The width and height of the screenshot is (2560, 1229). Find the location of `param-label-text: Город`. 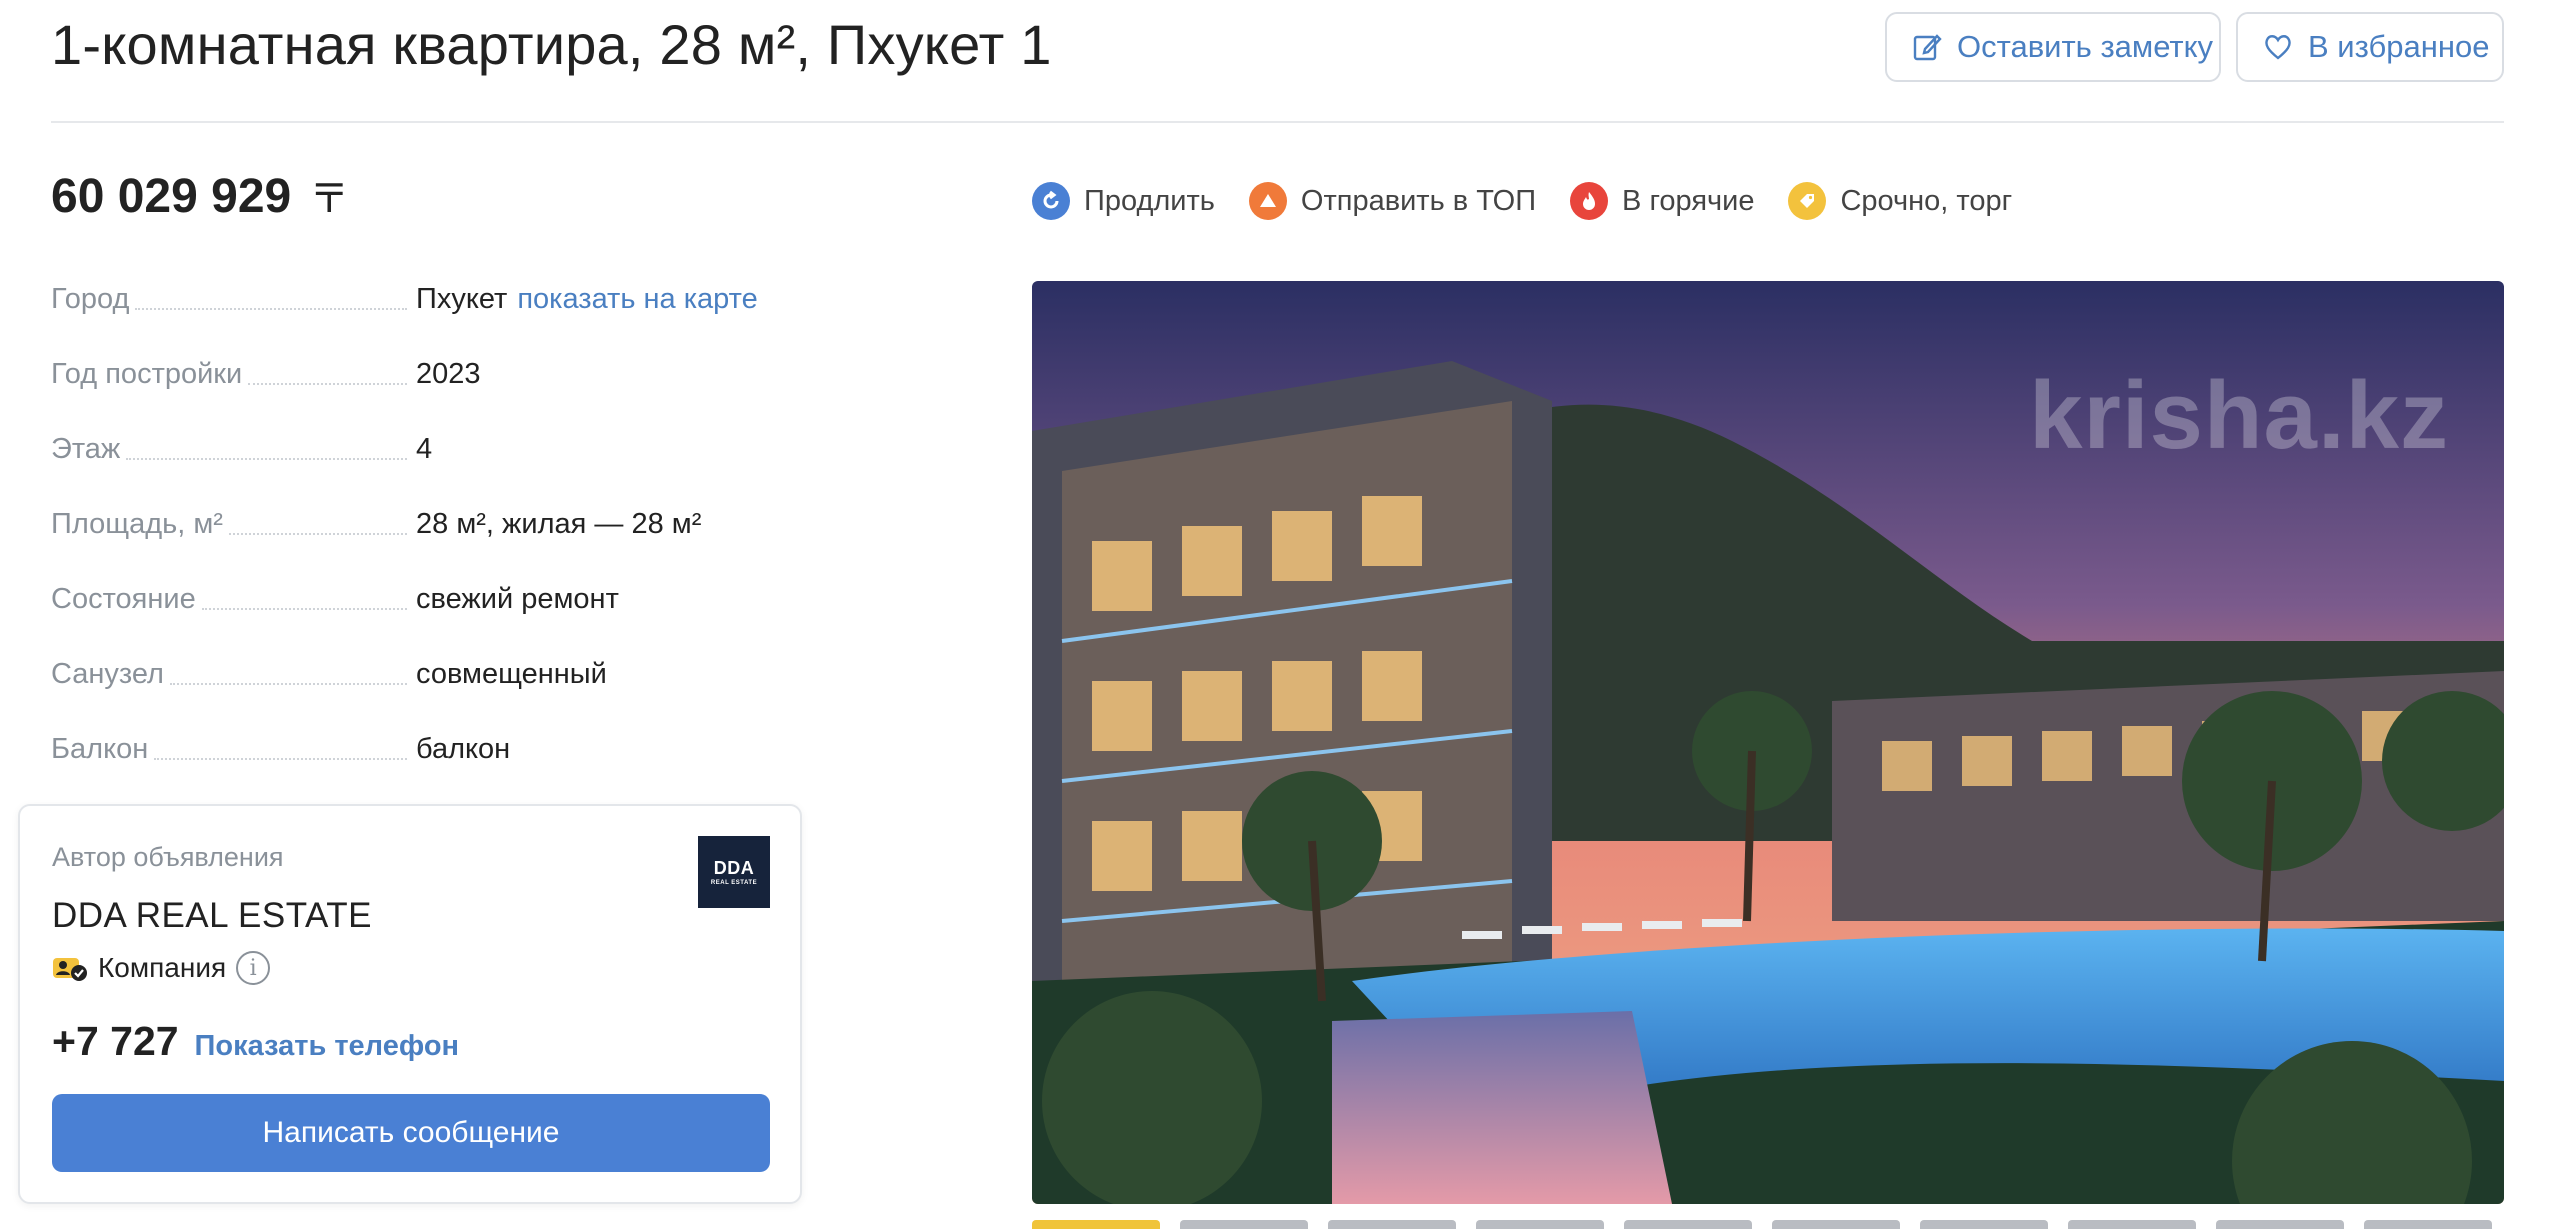

param-label-text: Город is located at coordinates (90, 299).